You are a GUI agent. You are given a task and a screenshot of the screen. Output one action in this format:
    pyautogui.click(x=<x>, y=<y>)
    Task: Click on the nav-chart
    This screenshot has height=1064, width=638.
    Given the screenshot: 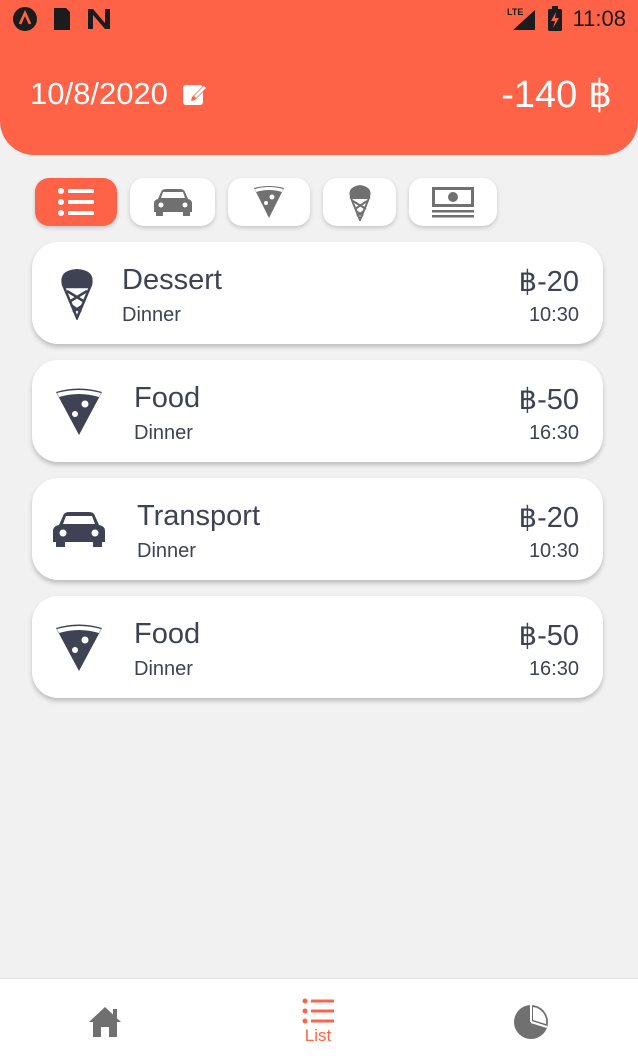 What is the action you would take?
    pyautogui.click(x=531, y=1021)
    